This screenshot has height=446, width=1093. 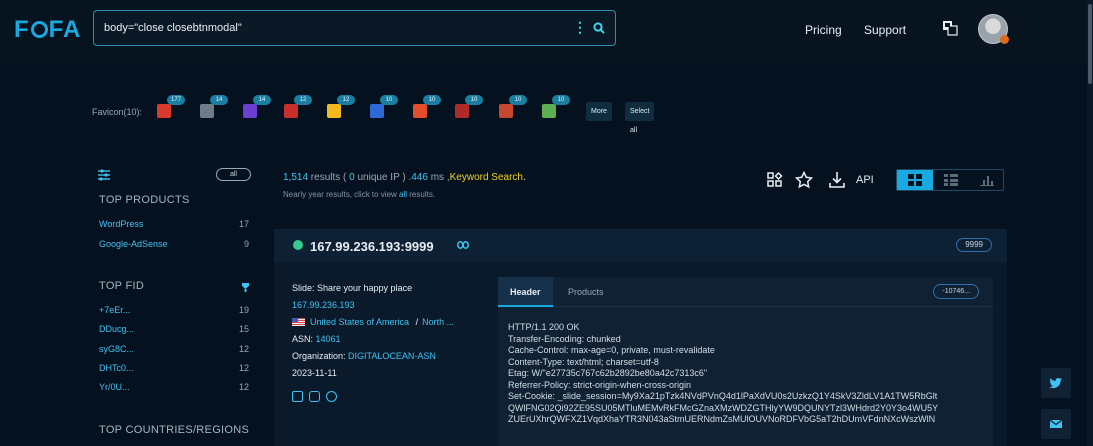 What do you see at coordinates (174, 310) in the screenshot?
I see `fid-item: +7eEr... 19` at bounding box center [174, 310].